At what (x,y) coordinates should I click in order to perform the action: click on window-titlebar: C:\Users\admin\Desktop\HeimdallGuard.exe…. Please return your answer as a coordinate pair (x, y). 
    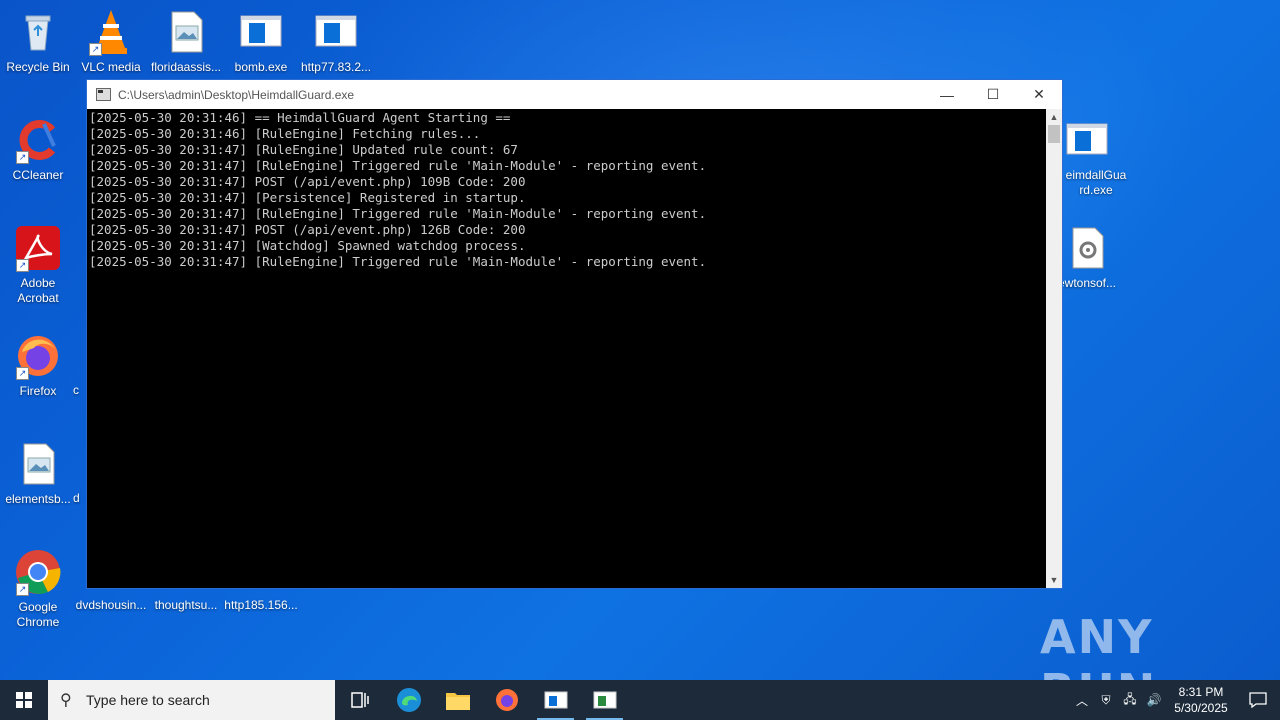
    Looking at the image, I should click on (574, 94).